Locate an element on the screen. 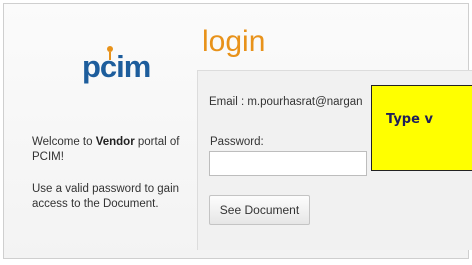 Image resolution: width=472 pixels, height=265 pixels. logo-accent-dot is located at coordinates (110, 49).